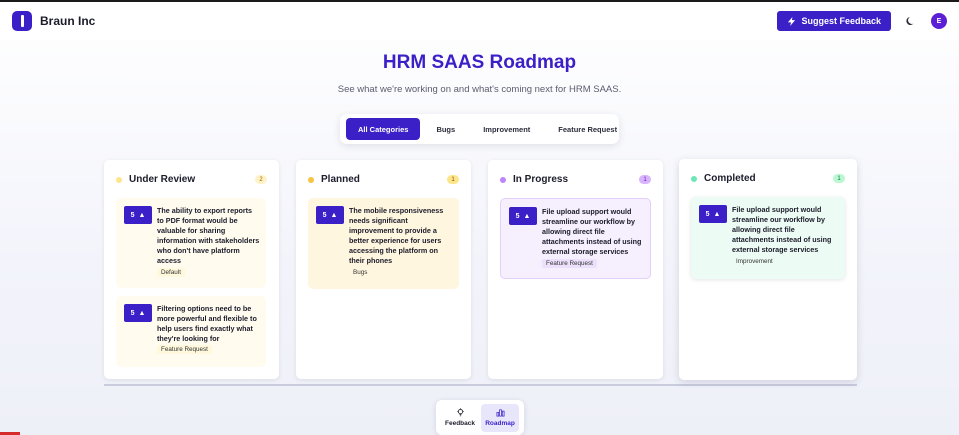 The width and height of the screenshot is (959, 435). I want to click on lightbulb-icon, so click(460, 412).